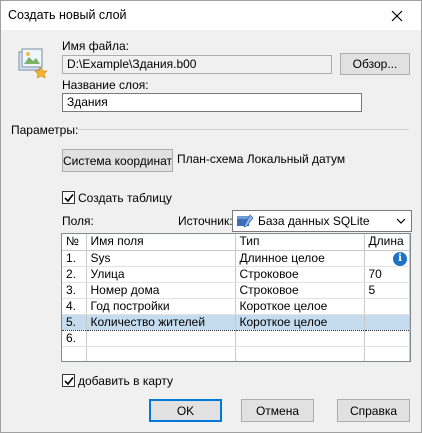 This screenshot has height=433, width=422. What do you see at coordinates (117, 160) in the screenshot?
I see `coordinate-system-button: Система координат` at bounding box center [117, 160].